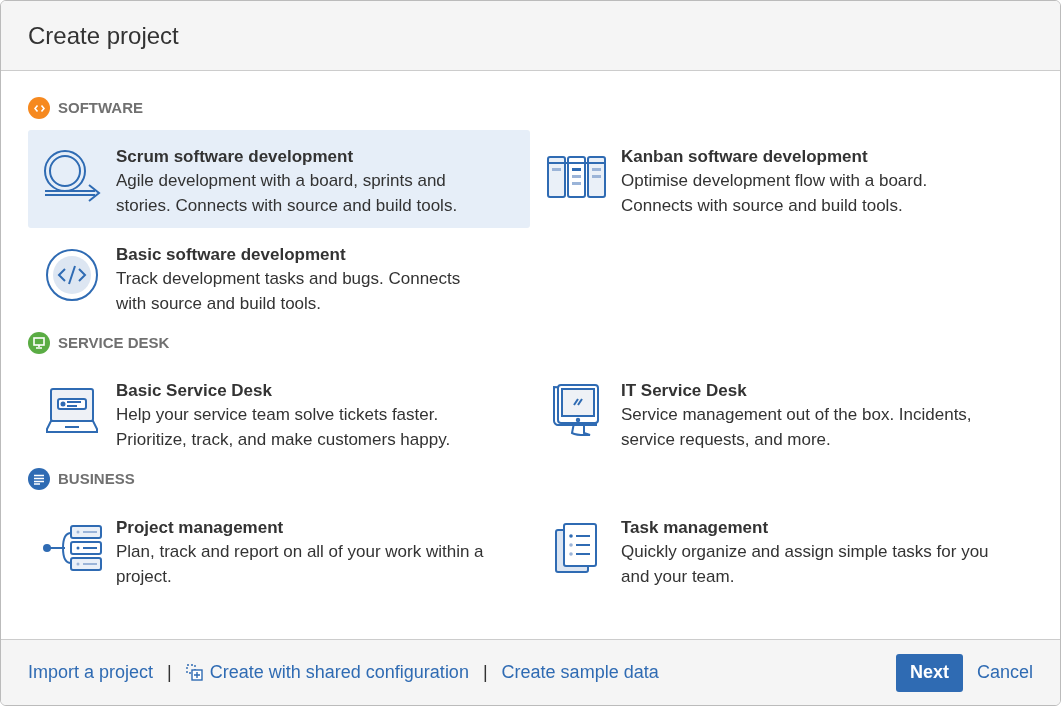 Image resolution: width=1061 pixels, height=706 pixels. I want to click on project-type-option: Scrum software development Agile development with a board, sprints and stories. Connects with source and build tools., so click(279, 178).